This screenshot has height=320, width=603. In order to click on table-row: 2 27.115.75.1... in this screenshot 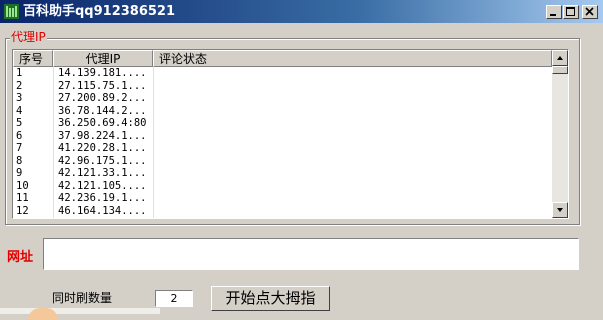, I will do `click(282, 86)`.